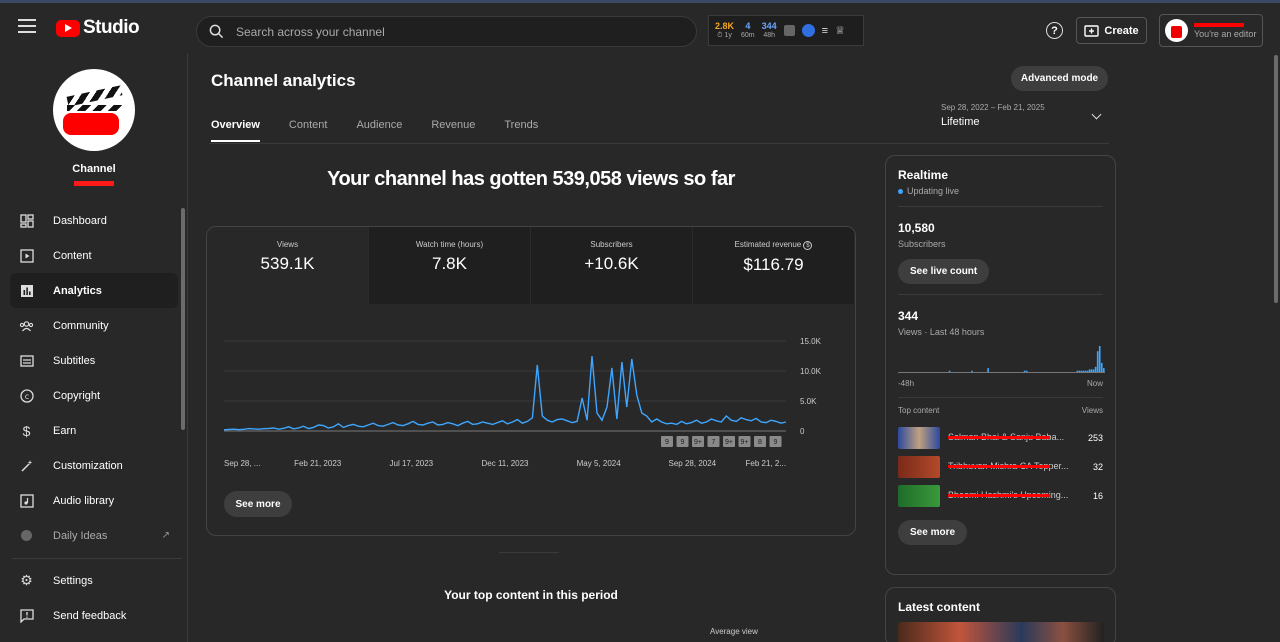  I want to click on clapperboard-icon, so click(94, 96).